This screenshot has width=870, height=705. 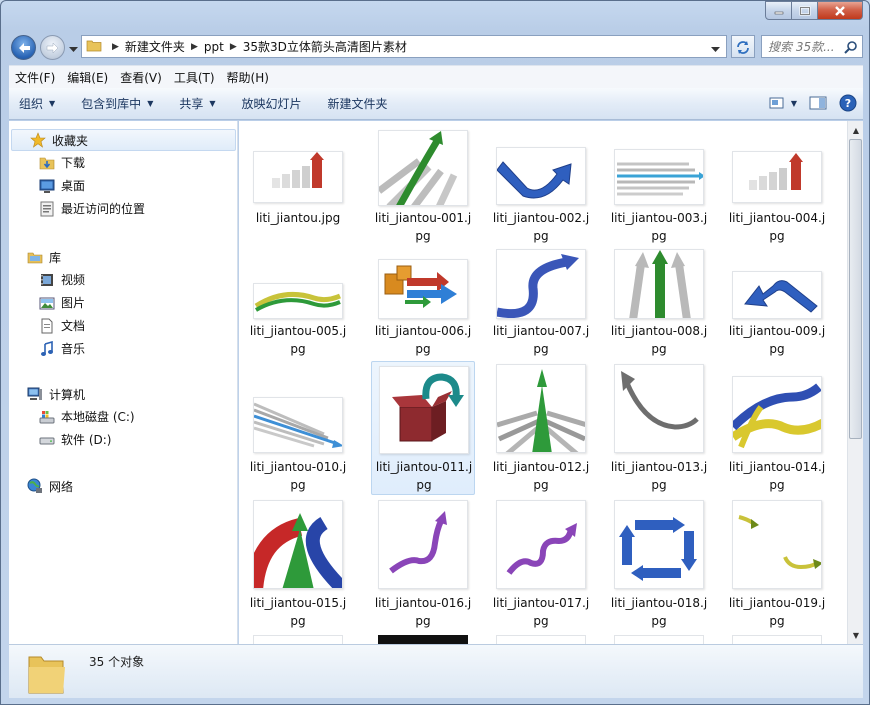 I want to click on file-item: liti_jiantou-009.jpg, so click(x=777, y=316).